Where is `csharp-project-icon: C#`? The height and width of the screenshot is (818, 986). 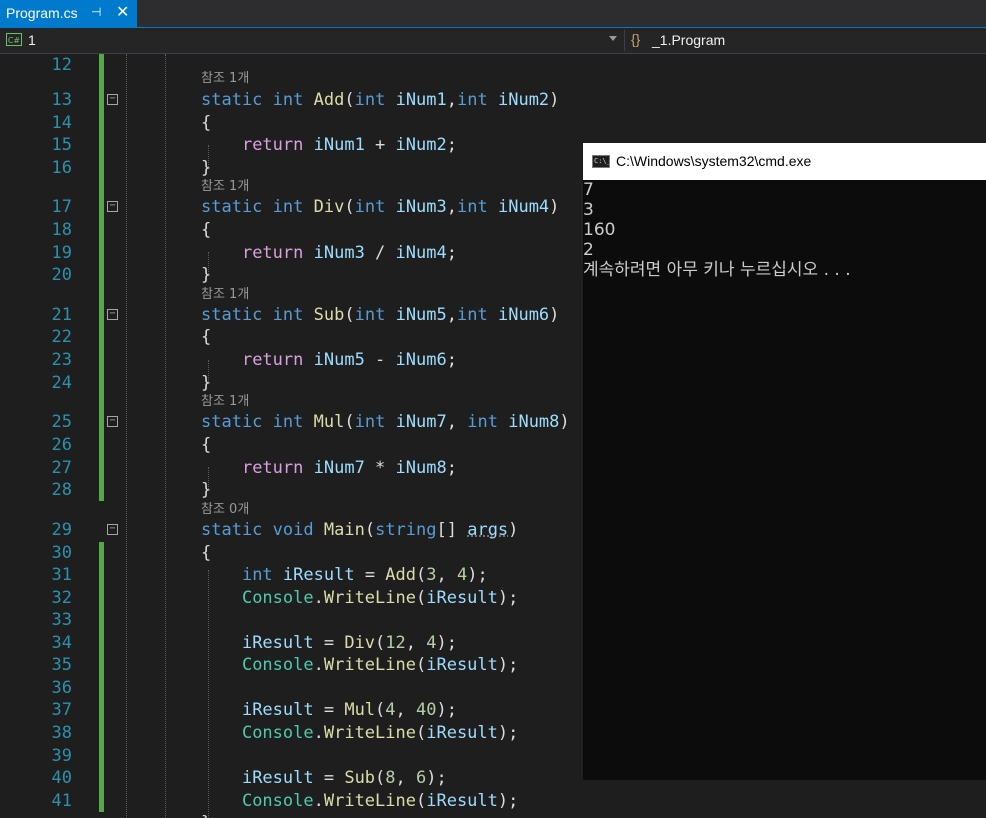 csharp-project-icon: C# is located at coordinates (14, 39).